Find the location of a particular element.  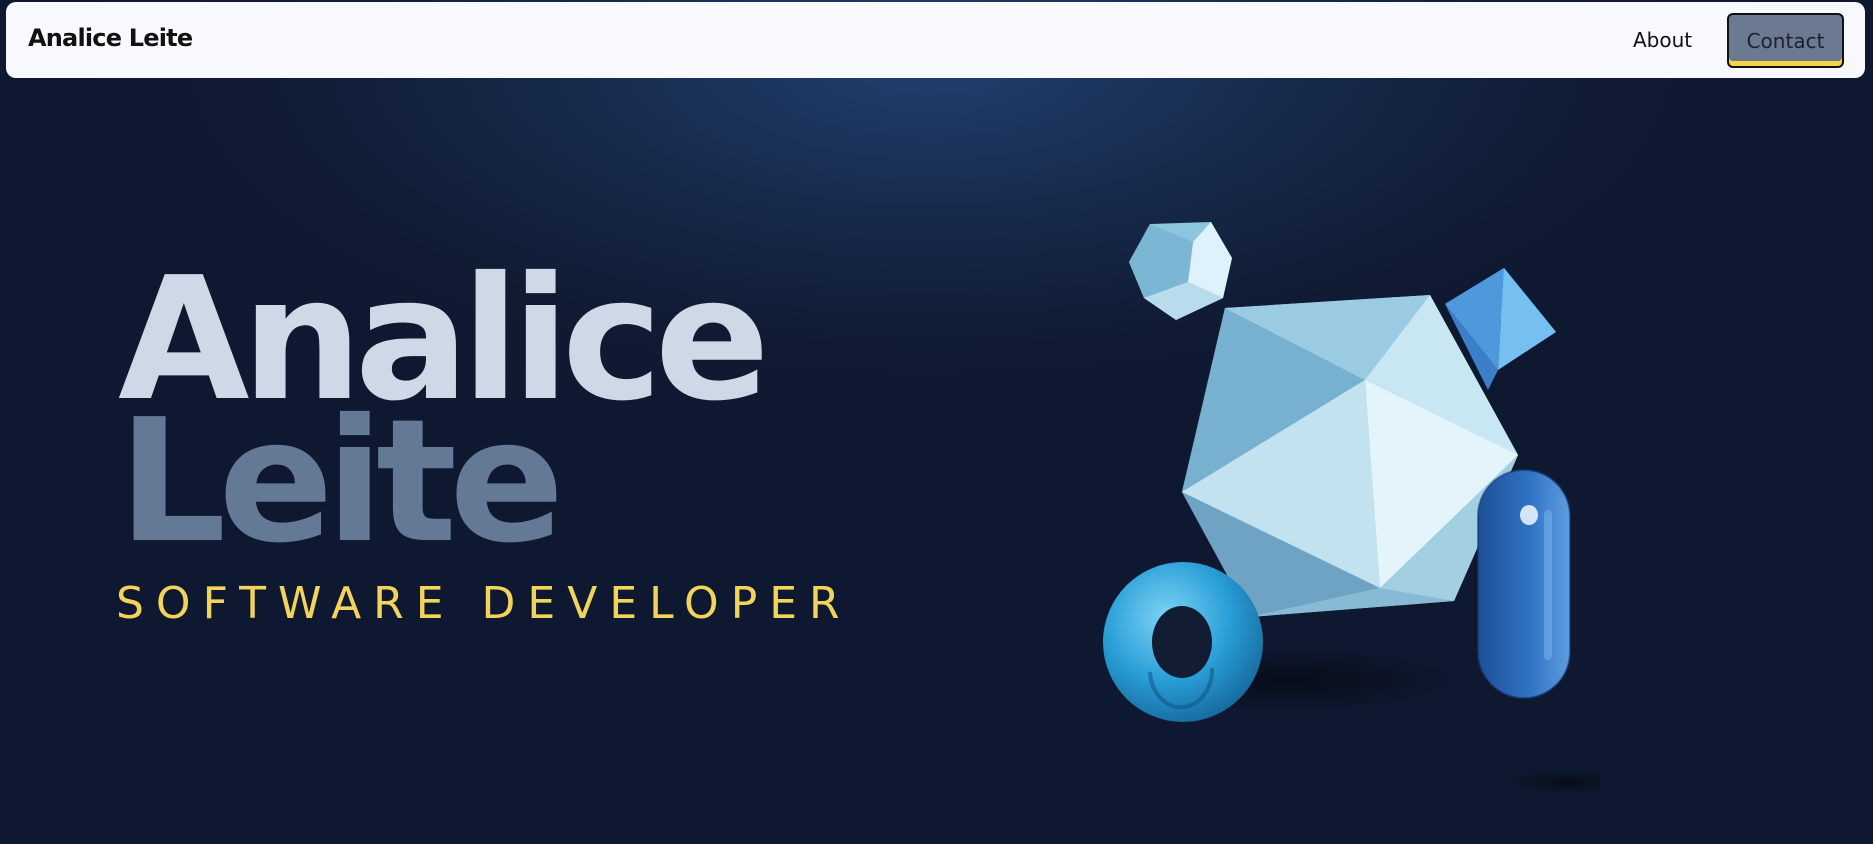

capsule-shape is located at coordinates (1524, 584).